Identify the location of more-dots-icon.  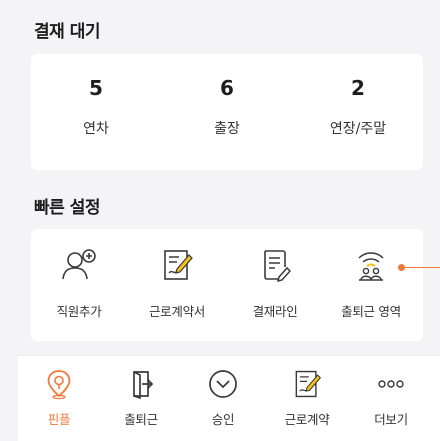
(391, 384).